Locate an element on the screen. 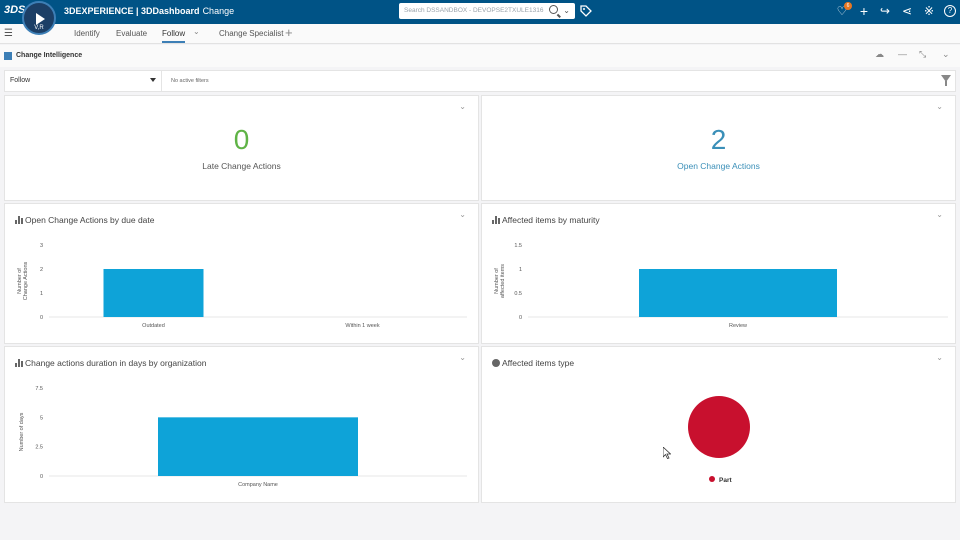 This screenshot has width=960, height=540. sidebar-menu-icon: ☰ is located at coordinates (8, 33).